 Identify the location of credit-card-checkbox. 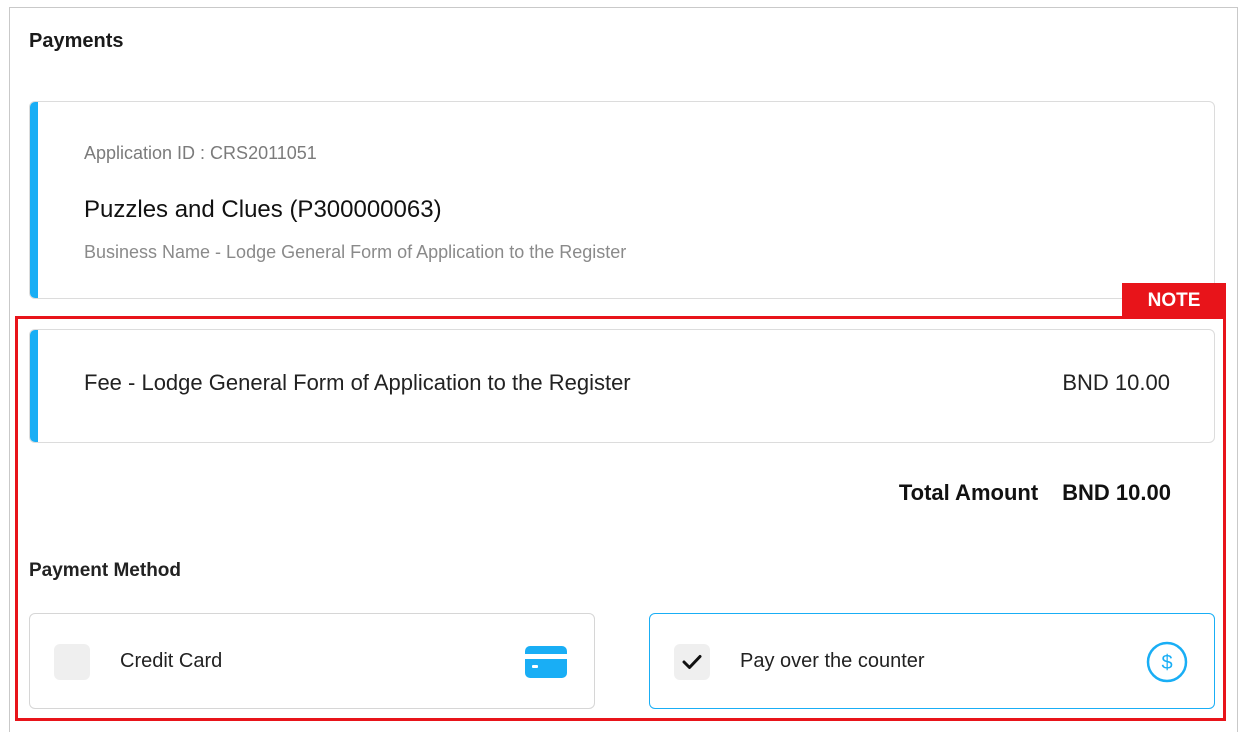
(72, 662).